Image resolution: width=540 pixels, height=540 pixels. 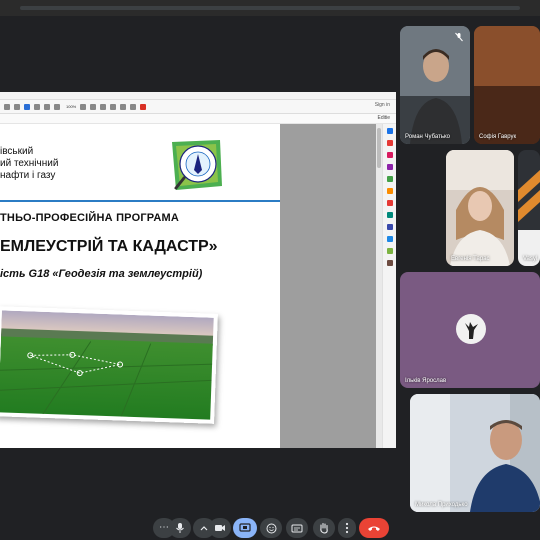 I want to click on present-screen-icon, so click(x=245, y=527).